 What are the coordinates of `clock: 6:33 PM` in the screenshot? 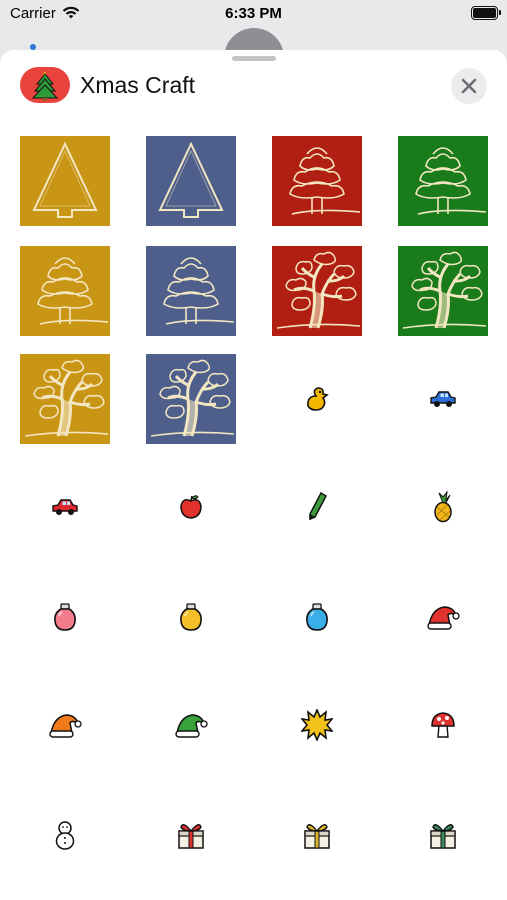 It's located at (253, 13).